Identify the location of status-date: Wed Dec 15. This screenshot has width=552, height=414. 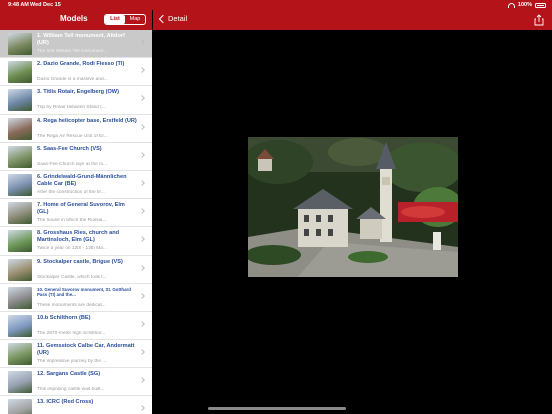
(45, 5).